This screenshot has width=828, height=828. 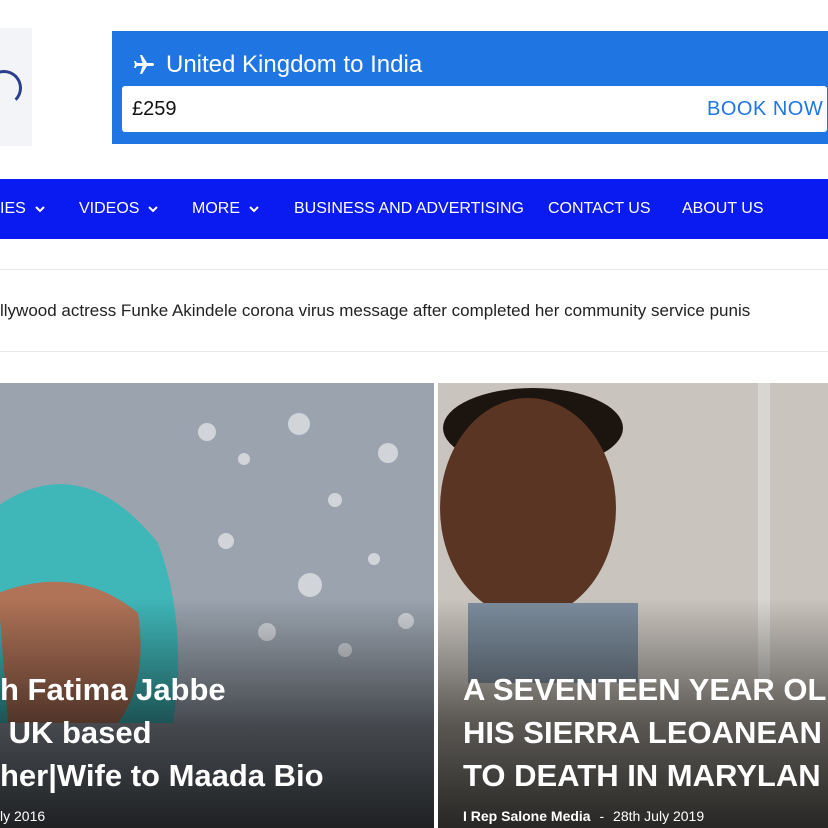 I want to click on nav-item-label: CONTACT US, so click(x=599, y=208).